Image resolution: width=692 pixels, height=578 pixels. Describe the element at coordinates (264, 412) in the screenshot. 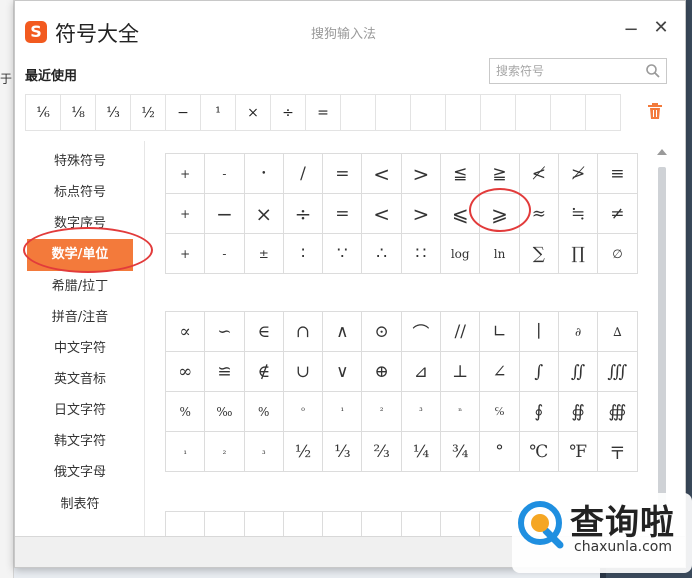

I see `symbol-cell: %` at that location.